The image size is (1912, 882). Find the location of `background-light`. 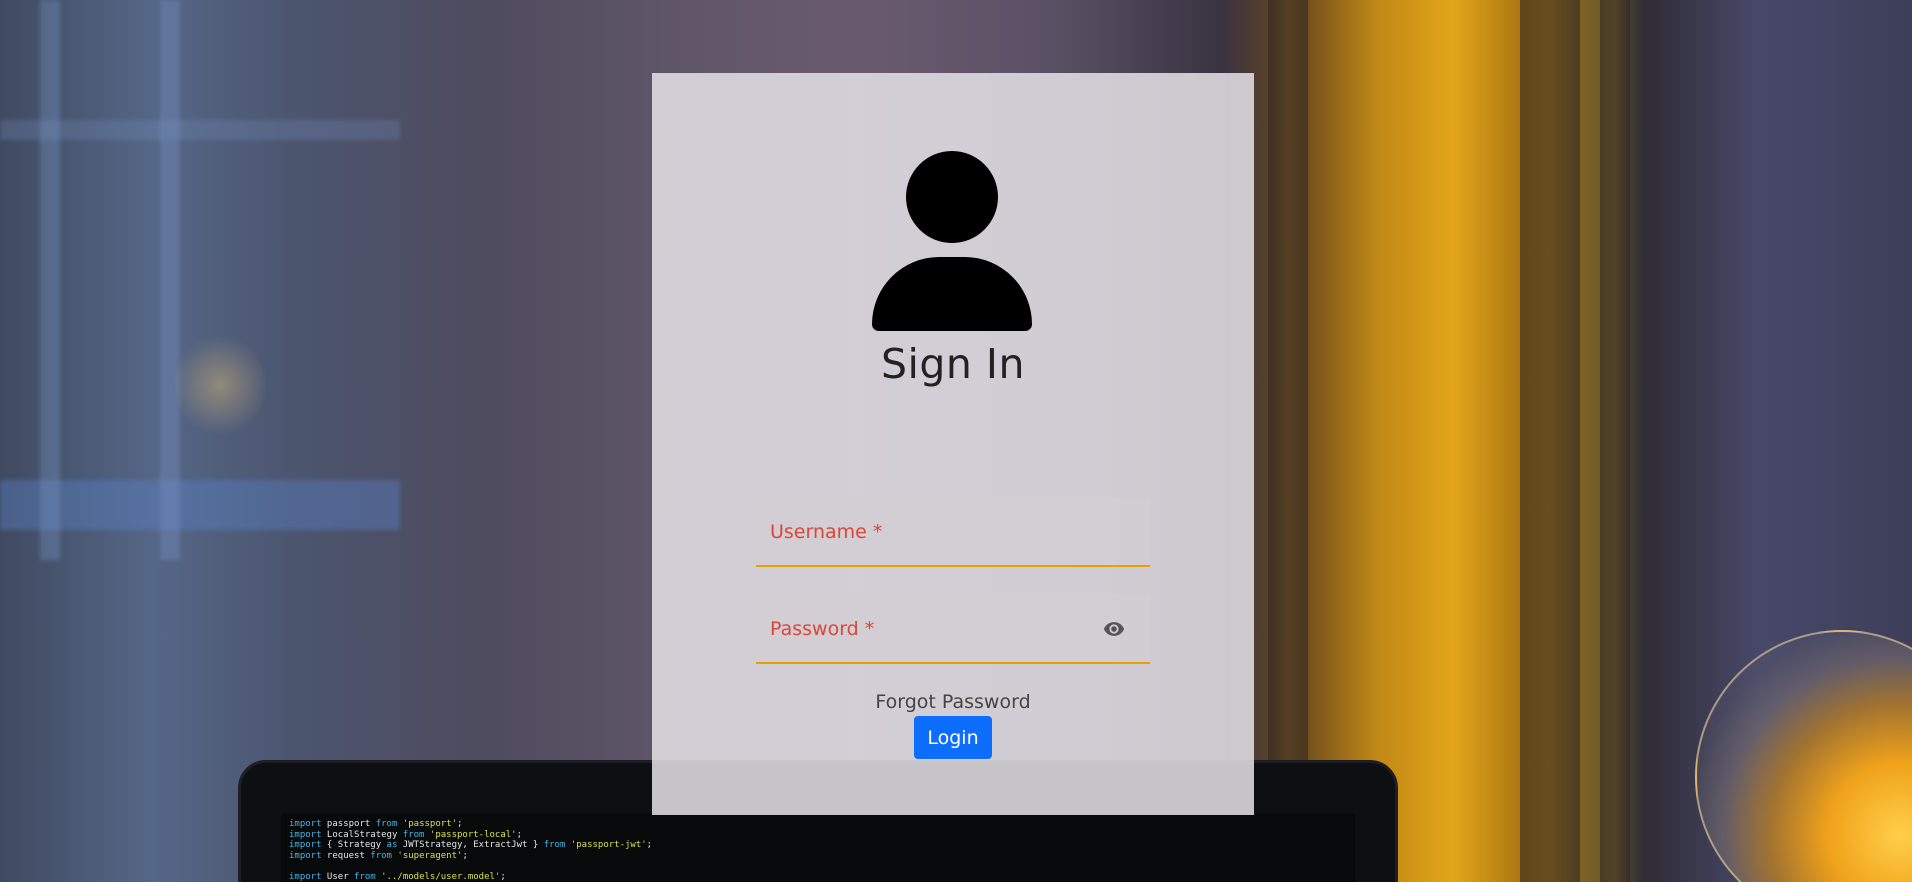

background-light is located at coordinates (220, 385).